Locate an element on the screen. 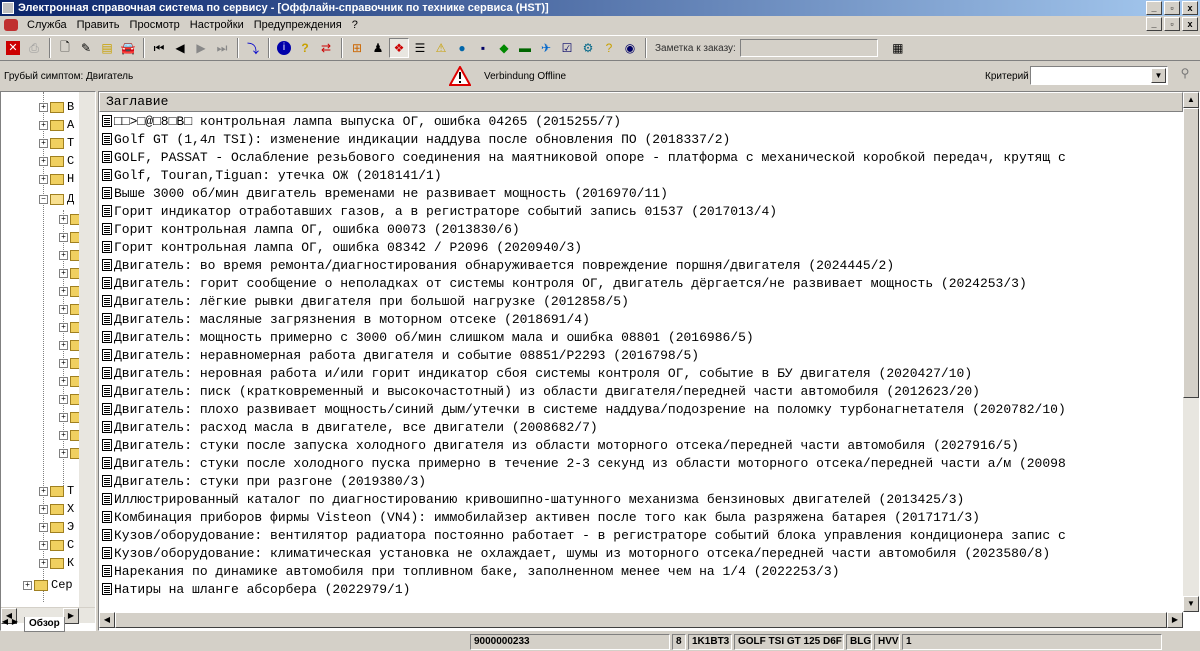 The height and width of the screenshot is (651, 1200). mdi-close-button: x is located at coordinates (1190, 24).